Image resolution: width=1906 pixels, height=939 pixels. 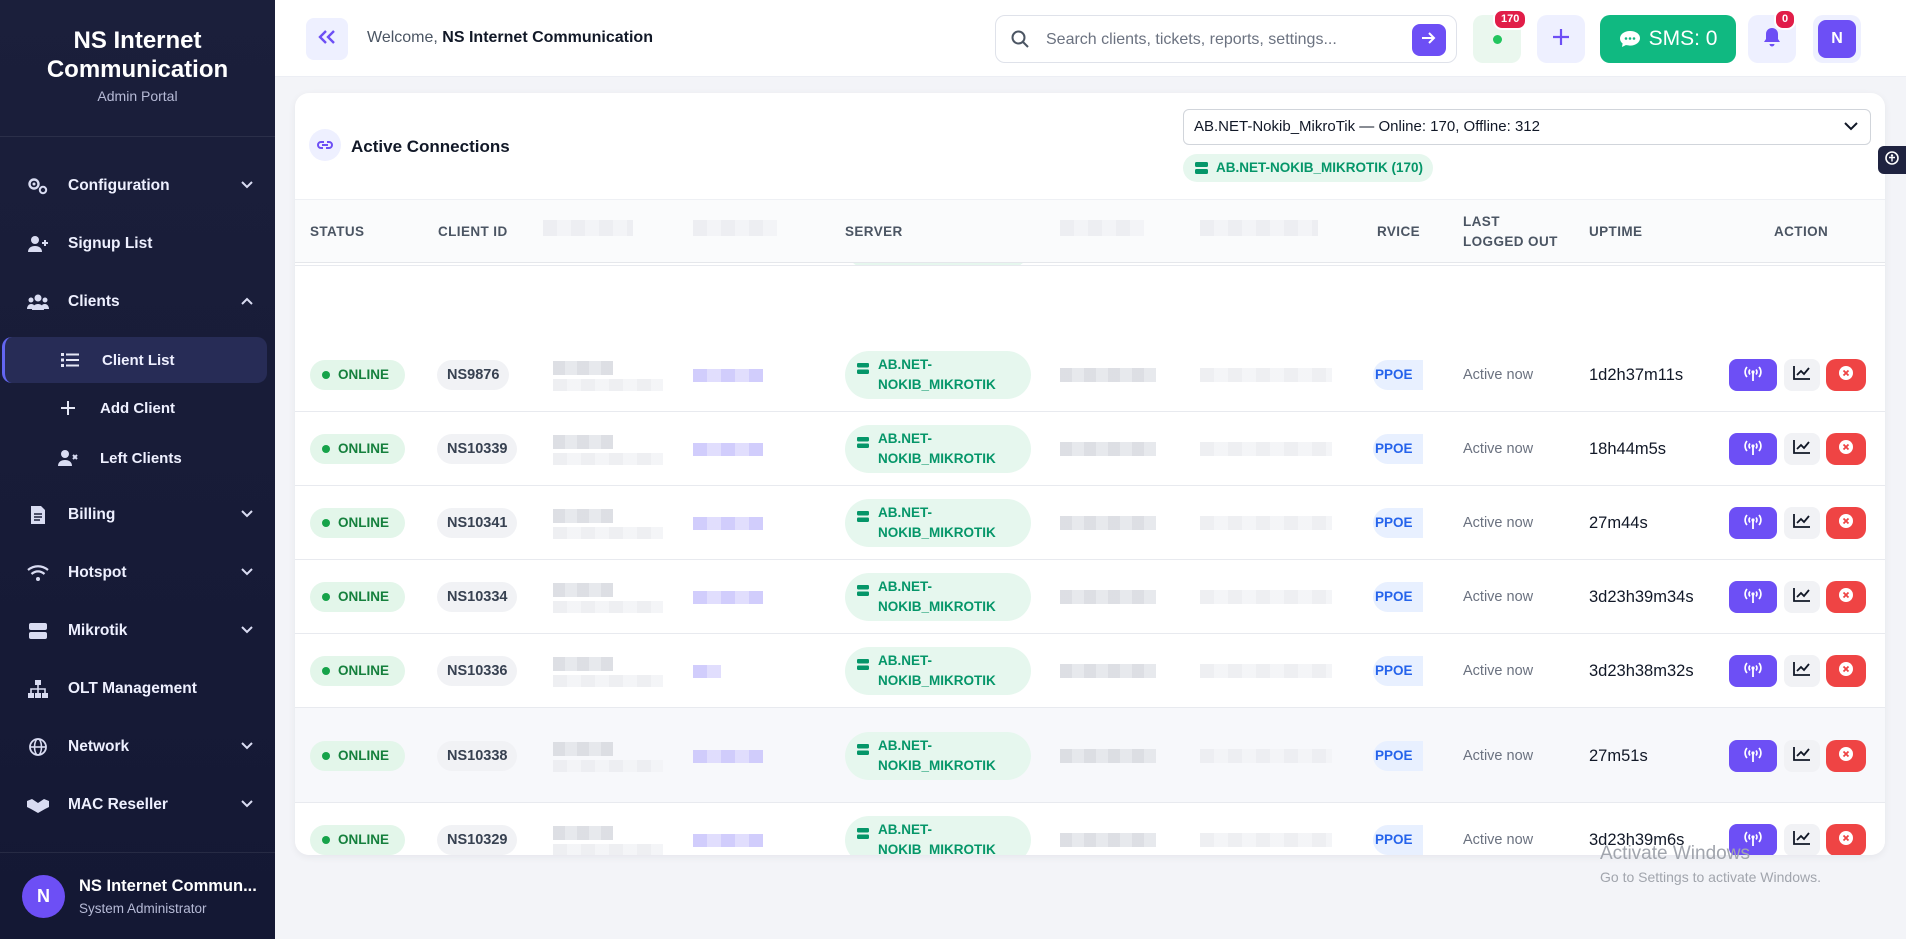 What do you see at coordinates (38, 515) in the screenshot?
I see `invoice-icon` at bounding box center [38, 515].